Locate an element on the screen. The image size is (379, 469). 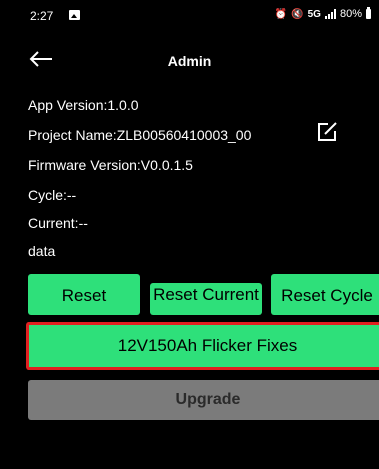
status-indicators: ⏰ 🔇 5G 80% is located at coordinates (322, 13).